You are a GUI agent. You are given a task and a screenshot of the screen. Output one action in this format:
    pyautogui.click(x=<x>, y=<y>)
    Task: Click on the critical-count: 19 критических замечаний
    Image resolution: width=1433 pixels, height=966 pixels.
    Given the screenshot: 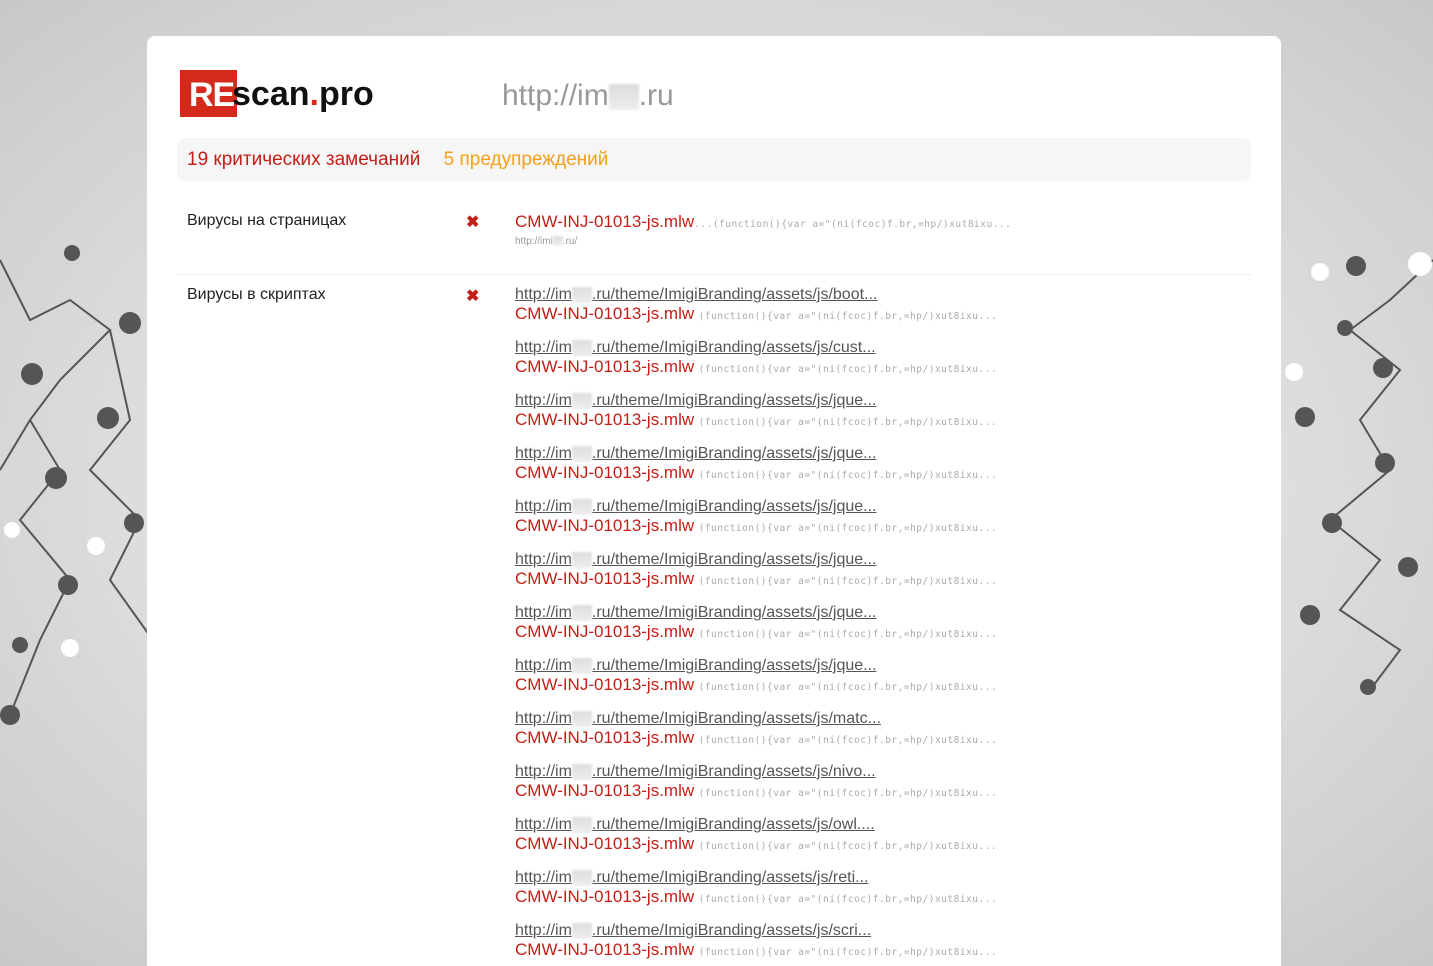 What is the action you would take?
    pyautogui.click(x=303, y=159)
    